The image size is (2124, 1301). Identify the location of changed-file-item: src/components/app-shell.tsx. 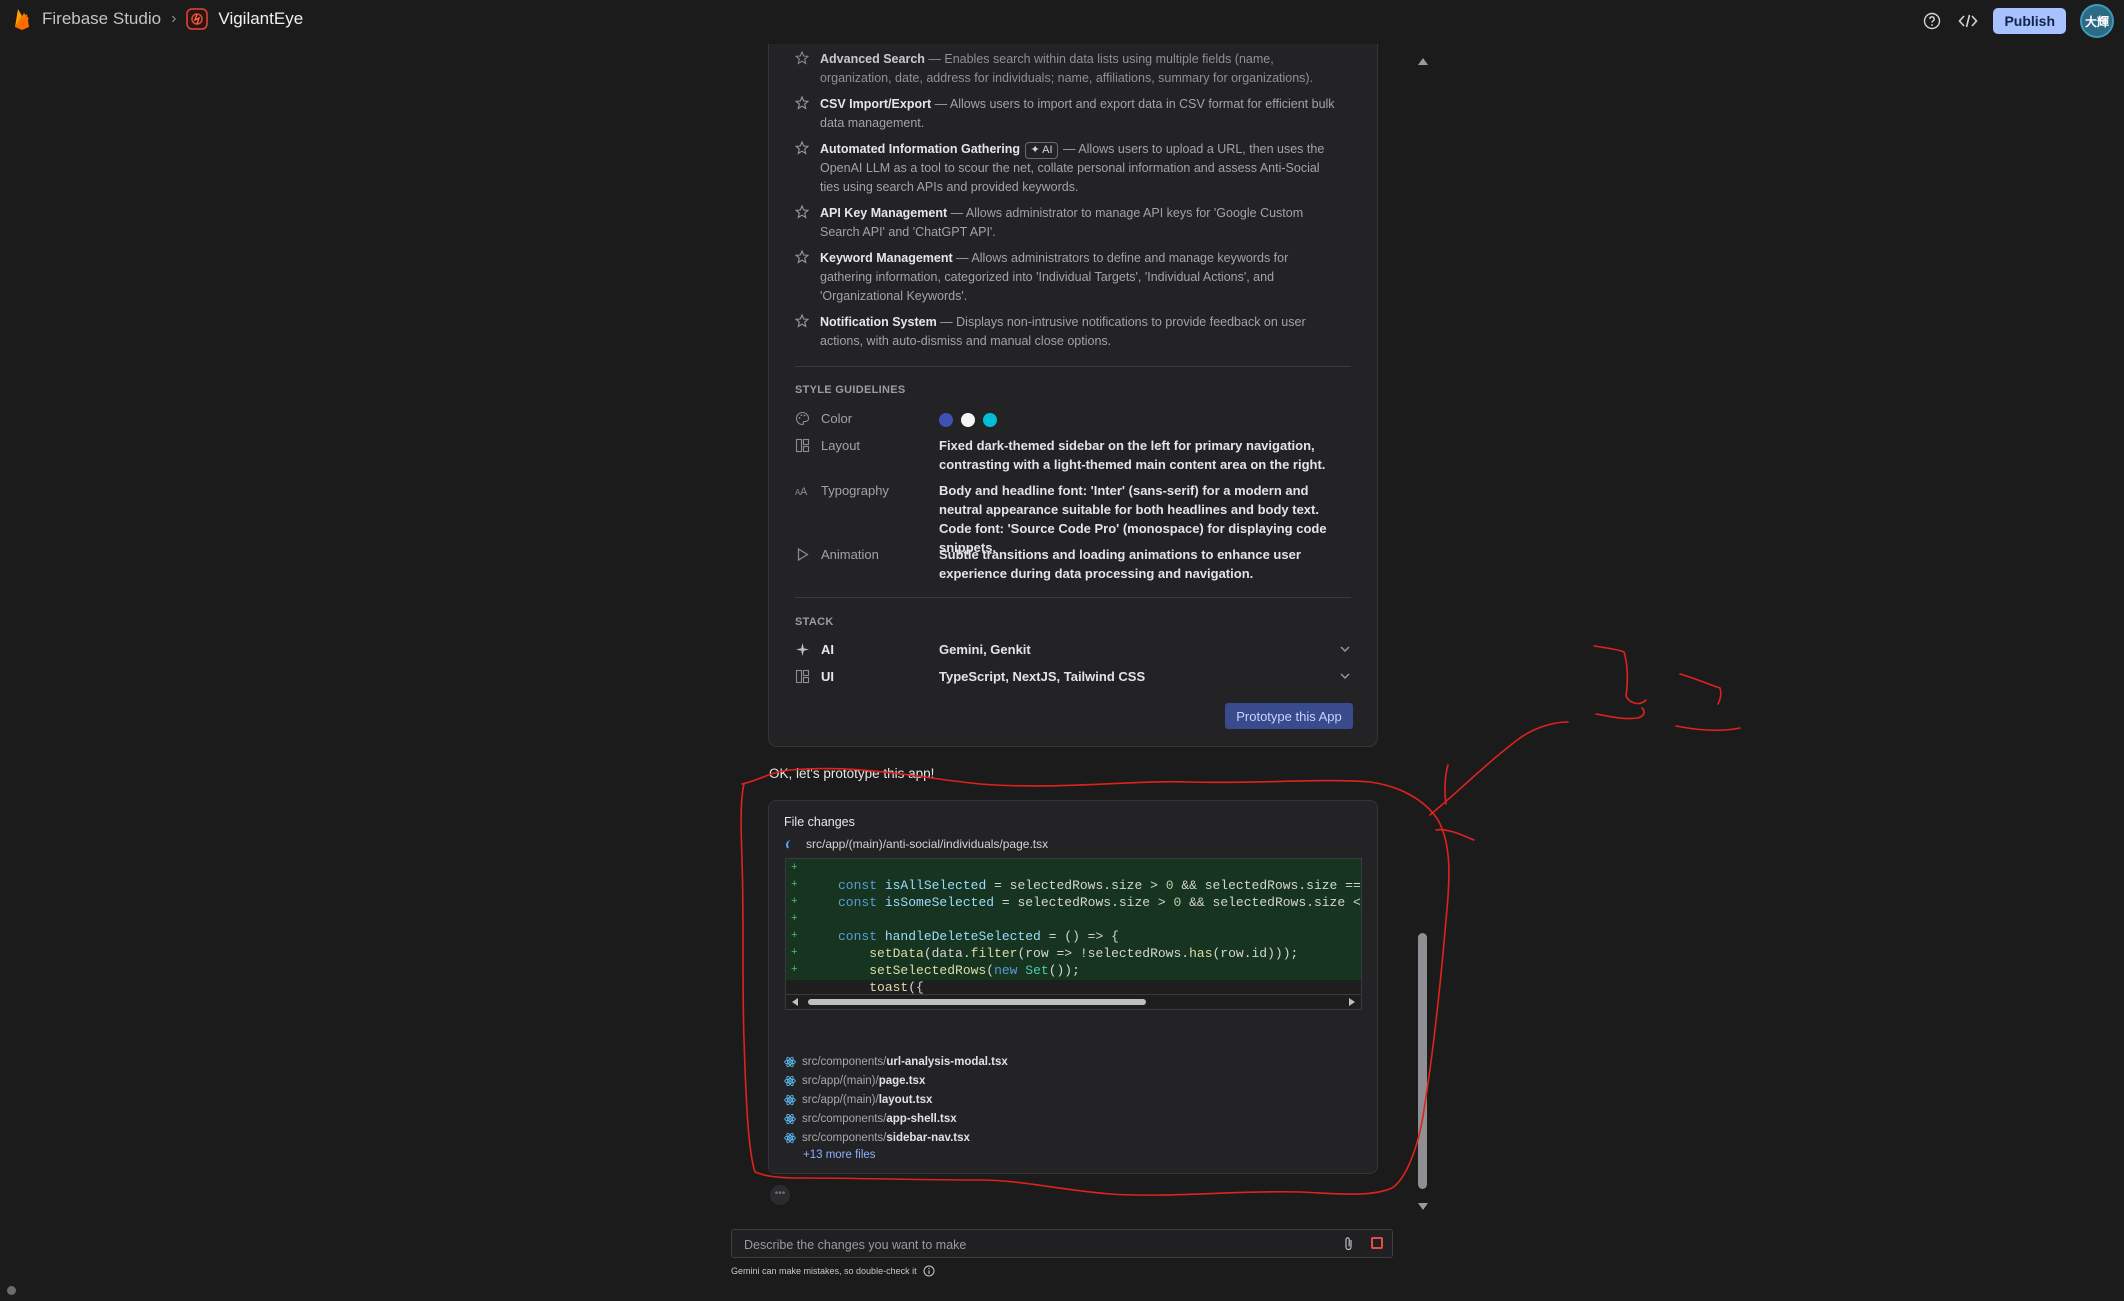
(896, 1118).